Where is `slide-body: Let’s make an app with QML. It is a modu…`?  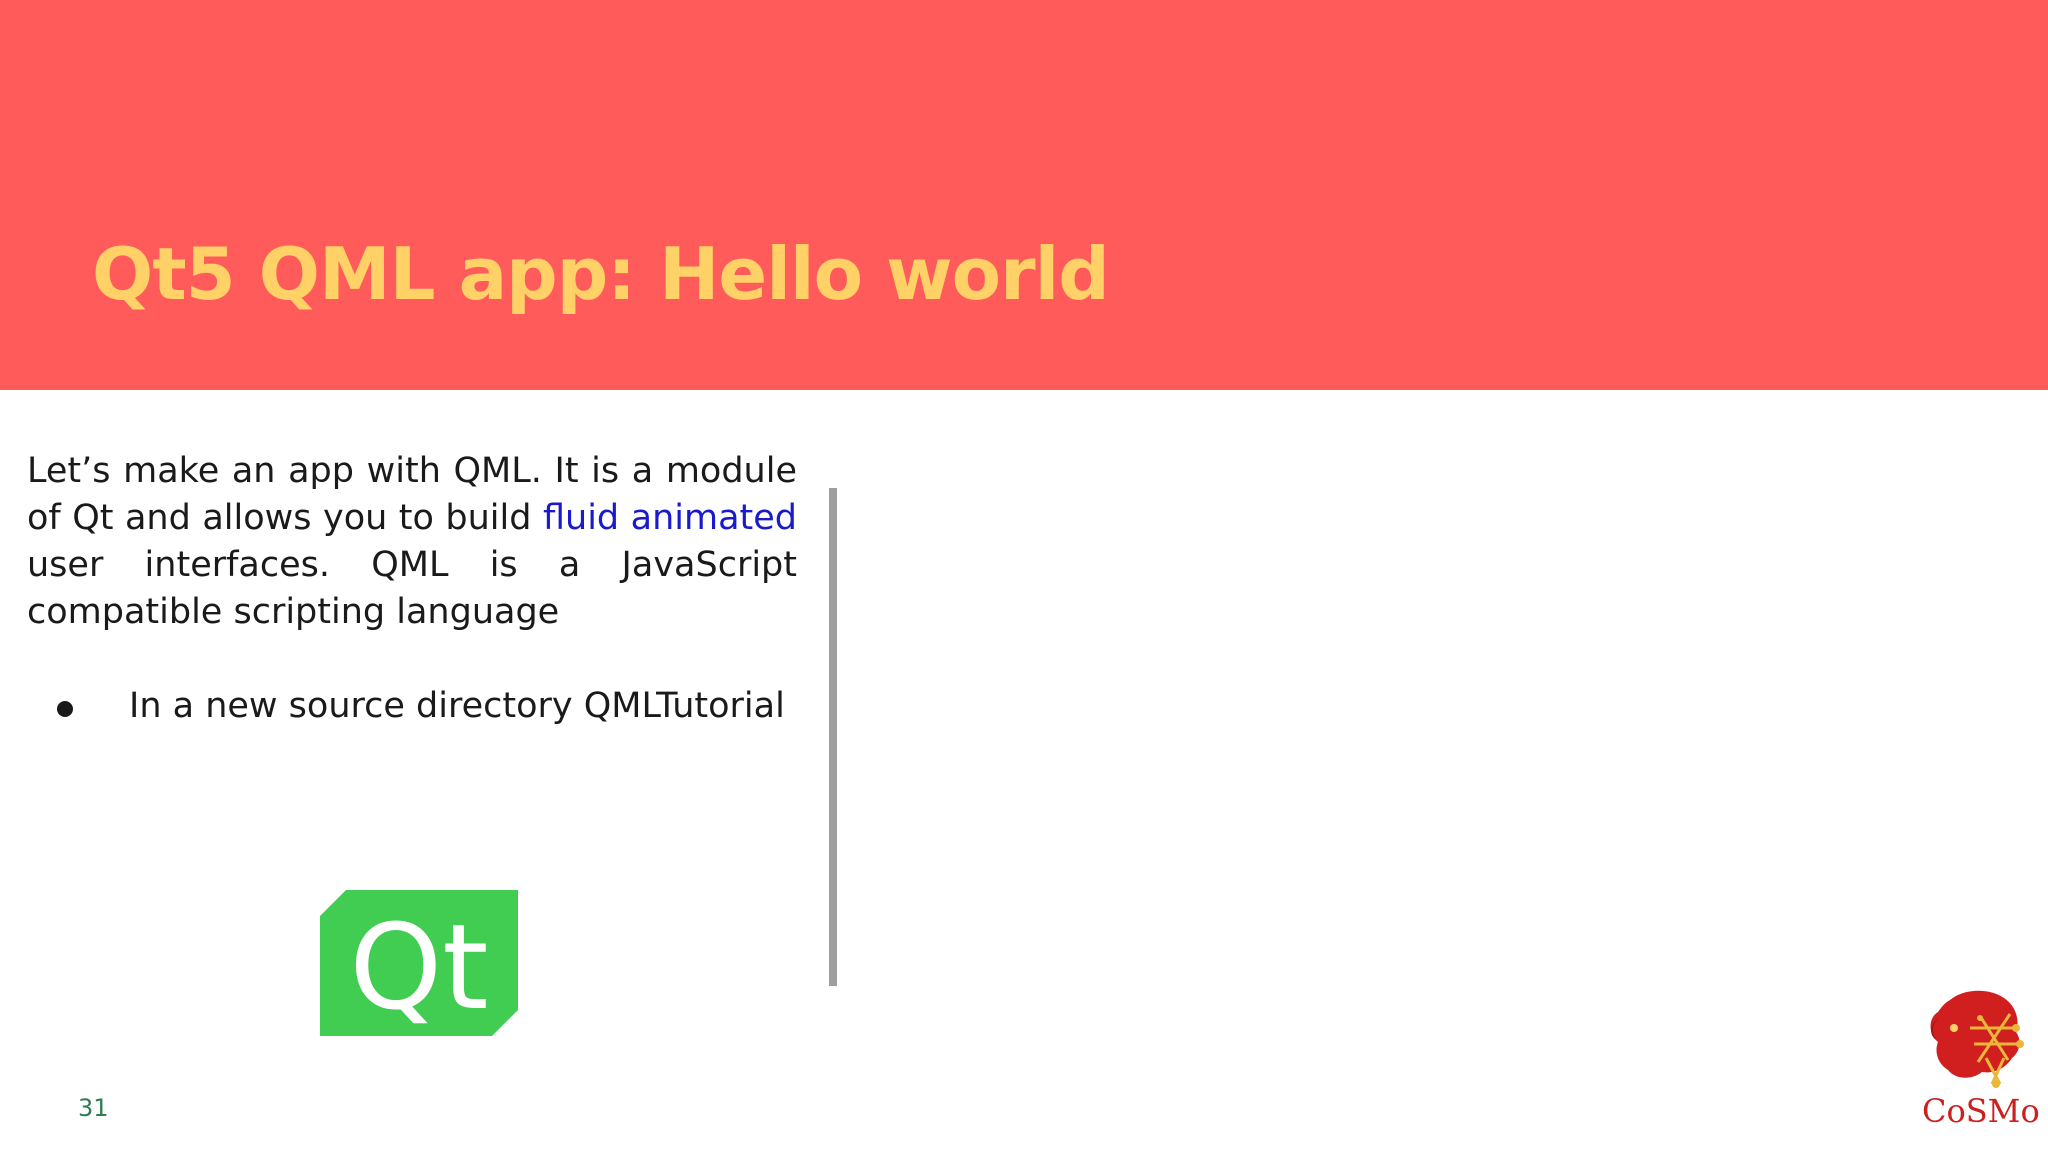
slide-body: Let’s make an app with QML. It is a modu… is located at coordinates (412, 589).